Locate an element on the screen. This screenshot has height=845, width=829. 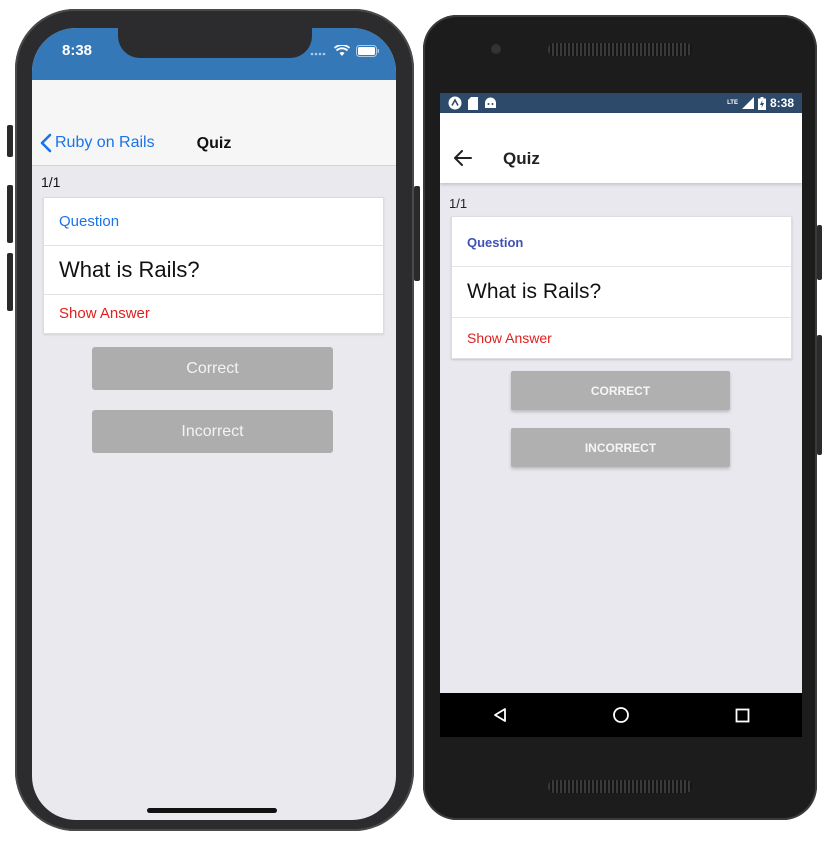
cell-signal-icon is located at coordinates (747, 103).